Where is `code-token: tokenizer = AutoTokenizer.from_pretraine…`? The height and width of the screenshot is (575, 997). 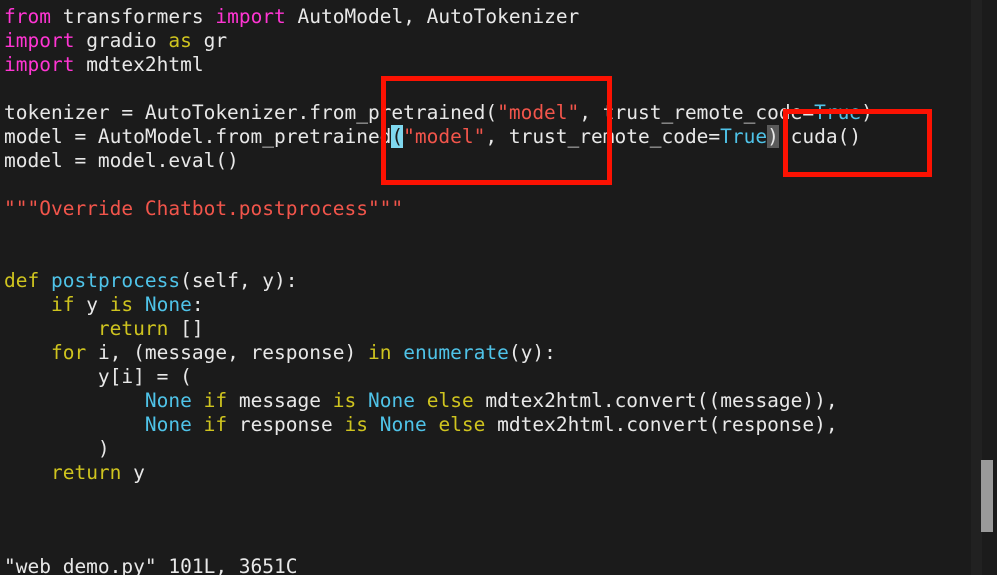 code-token: tokenizer = AutoTokenizer.from_pretraine… is located at coordinates (251, 112).